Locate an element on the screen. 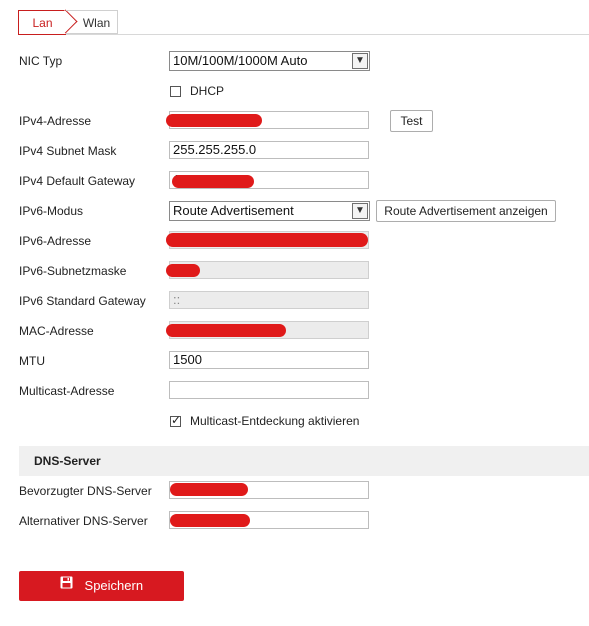 This screenshot has width=589, height=626. tab-wlan: Wlan is located at coordinates (92, 22).